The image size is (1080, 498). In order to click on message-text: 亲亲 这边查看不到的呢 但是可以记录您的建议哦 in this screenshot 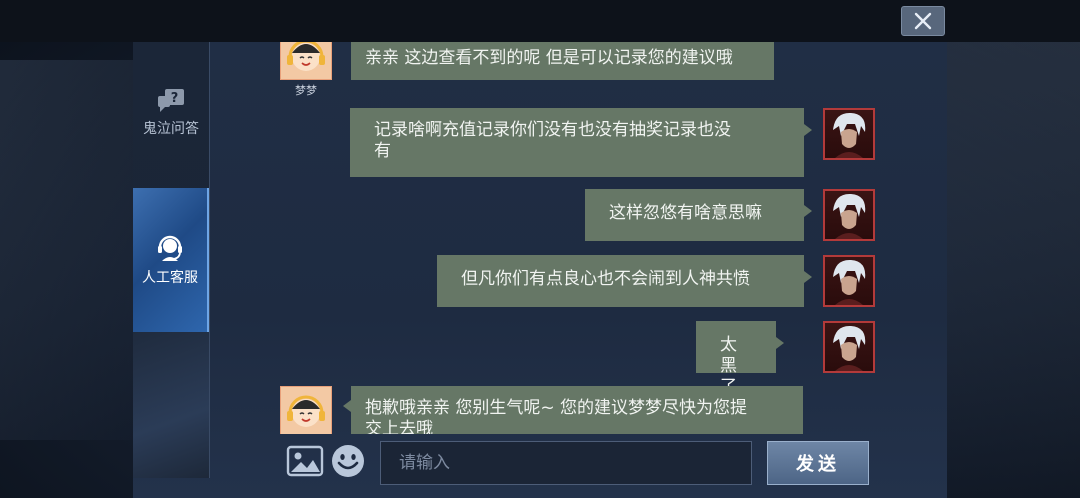, I will do `click(549, 58)`.